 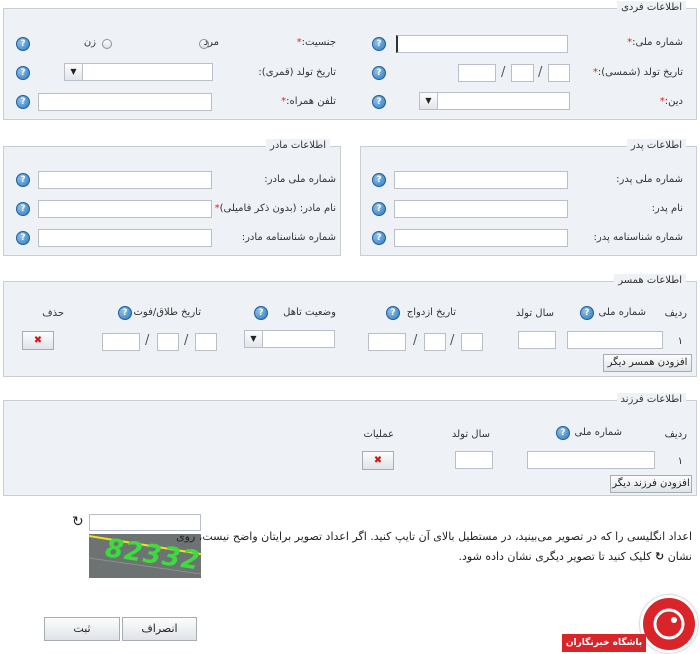 I want to click on spouse-national-id-input, so click(x=615, y=340).